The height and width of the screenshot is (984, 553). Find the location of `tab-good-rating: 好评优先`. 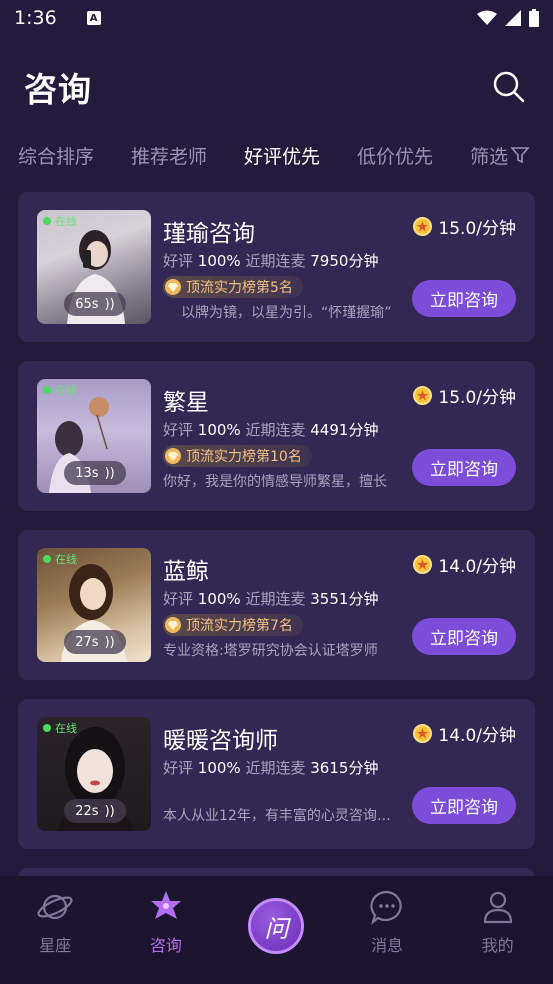

tab-good-rating: 好评优先 is located at coordinates (282, 155).